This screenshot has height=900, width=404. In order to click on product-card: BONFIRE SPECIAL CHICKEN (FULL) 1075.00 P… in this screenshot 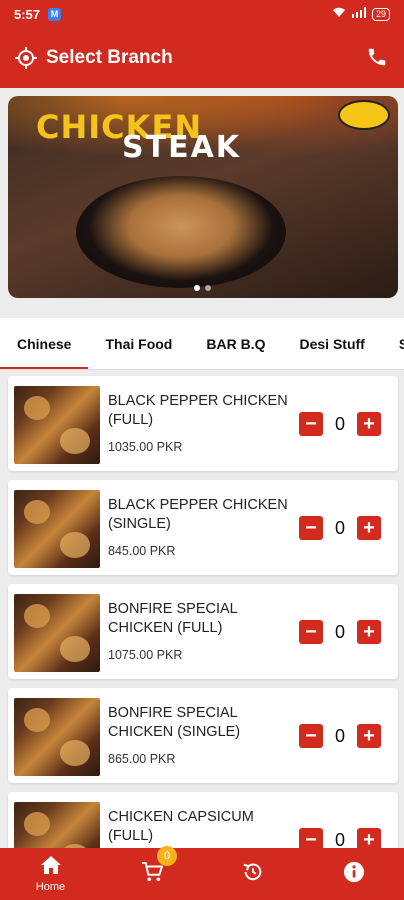, I will do `click(203, 631)`.